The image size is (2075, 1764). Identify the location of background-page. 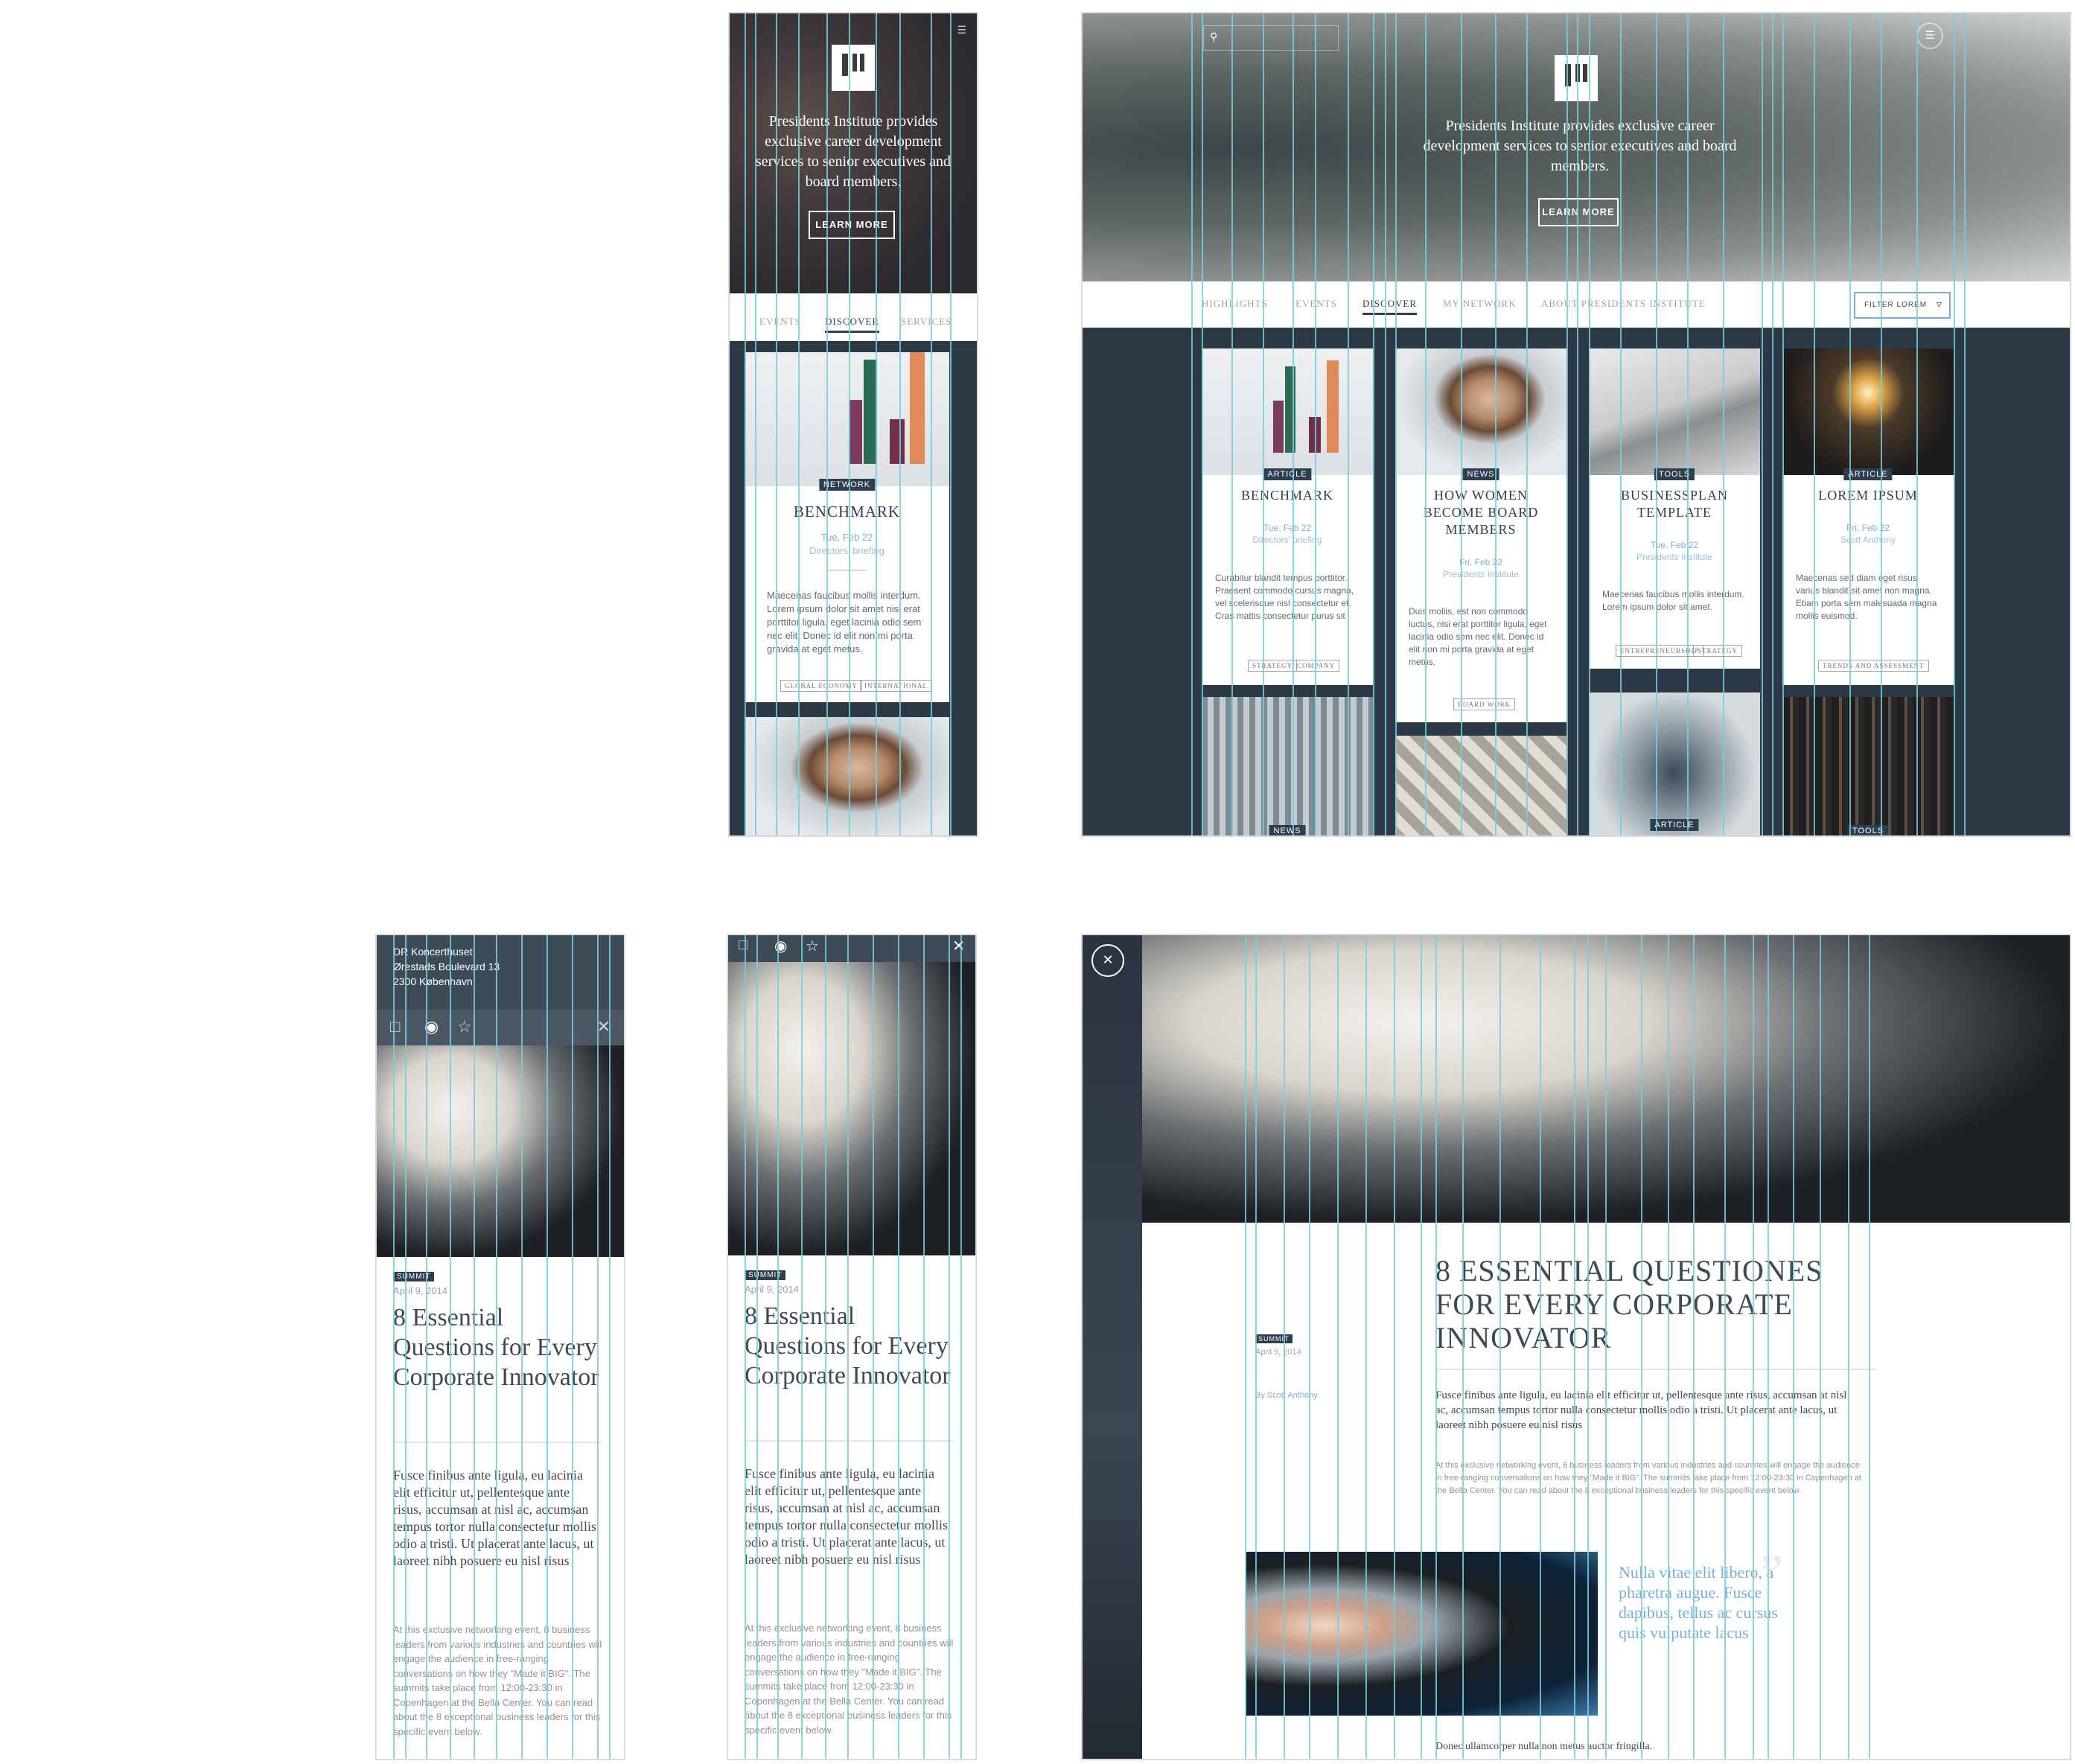
(1112, 1347).